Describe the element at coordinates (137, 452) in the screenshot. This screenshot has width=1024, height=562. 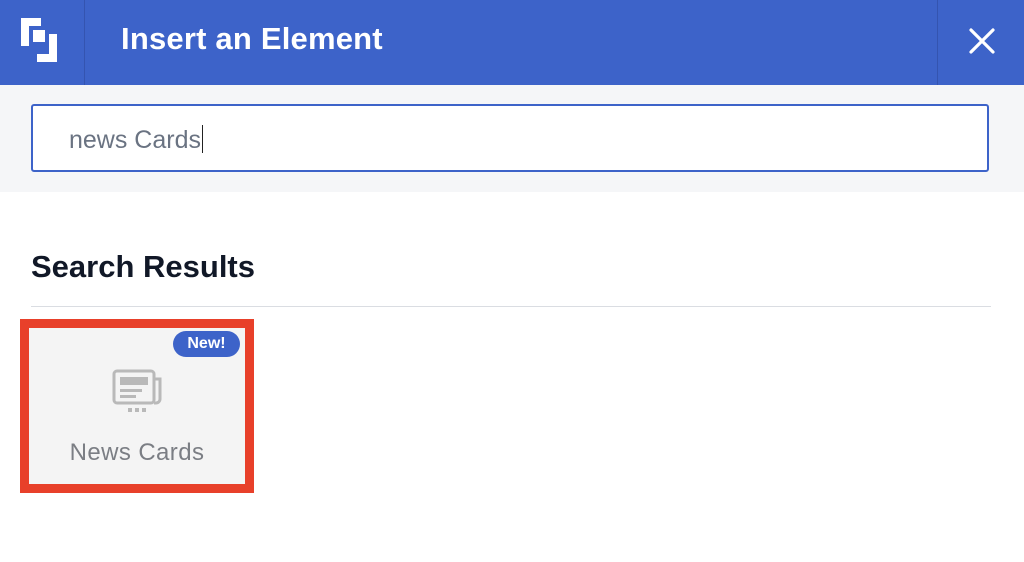
I see `card-label: News Cards` at that location.